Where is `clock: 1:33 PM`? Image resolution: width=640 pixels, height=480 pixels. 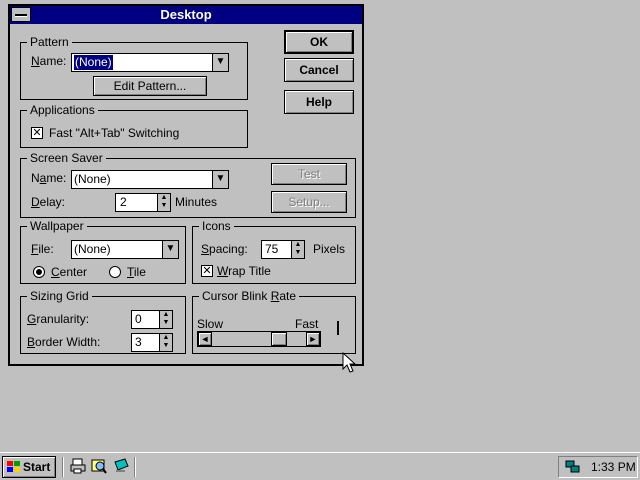 clock: 1:33 PM is located at coordinates (613, 467).